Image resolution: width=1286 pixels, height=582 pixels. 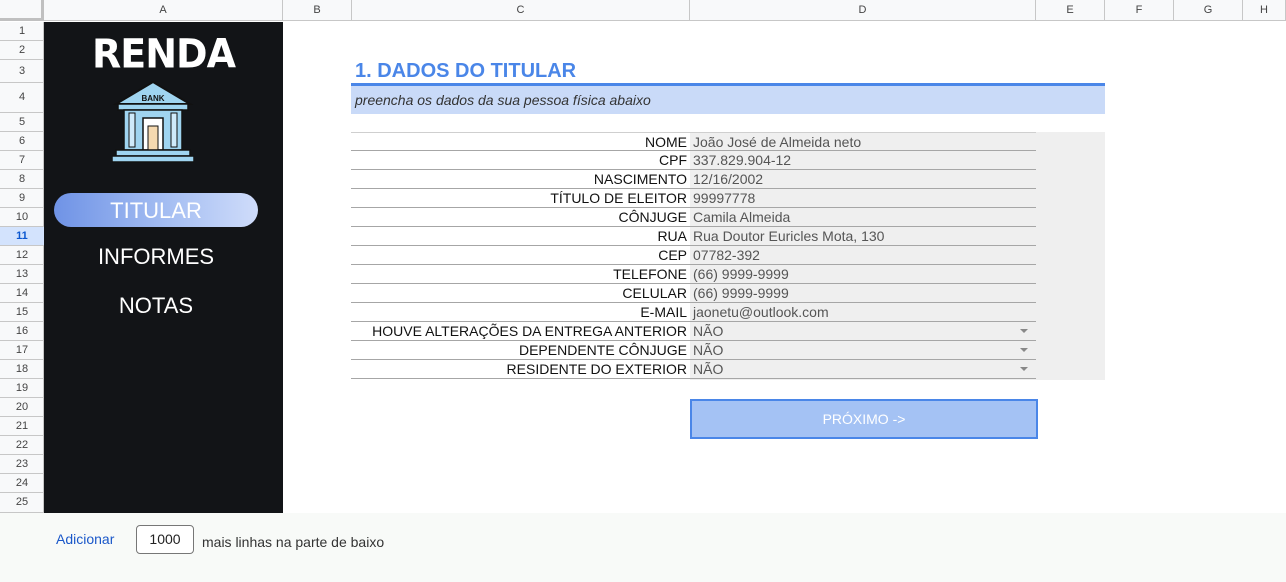 I want to click on field-value: 12/16/2002, so click(x=728, y=179).